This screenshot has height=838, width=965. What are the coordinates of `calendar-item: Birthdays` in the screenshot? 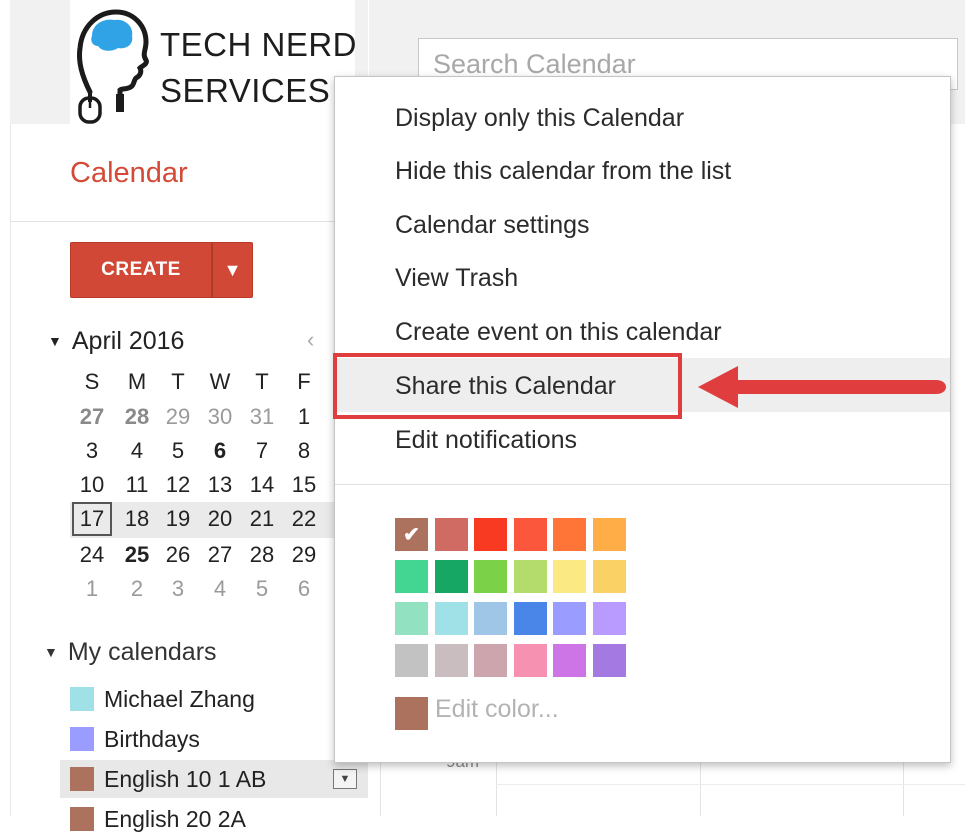 It's located at (214, 739).